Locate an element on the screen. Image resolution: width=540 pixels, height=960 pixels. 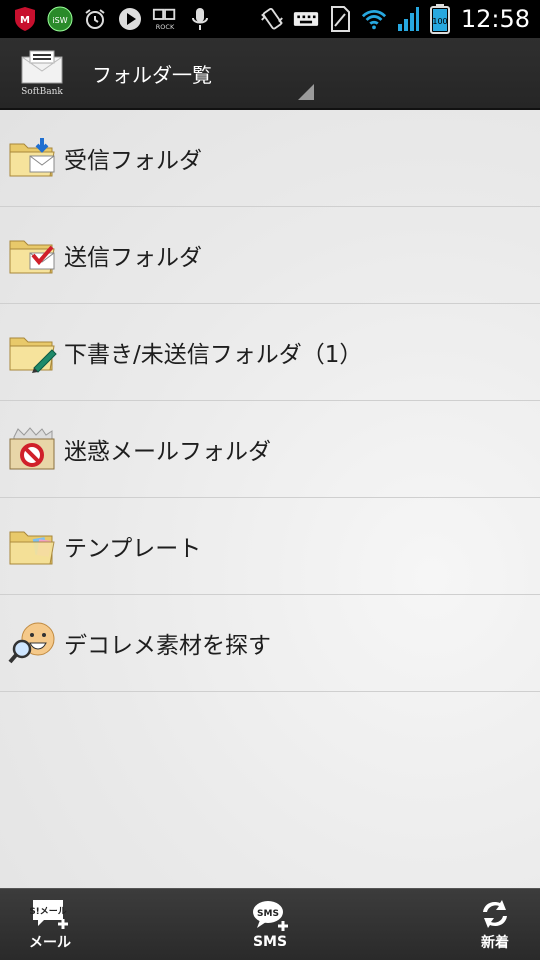
battery-icon: 100 is located at coordinates (440, 19).